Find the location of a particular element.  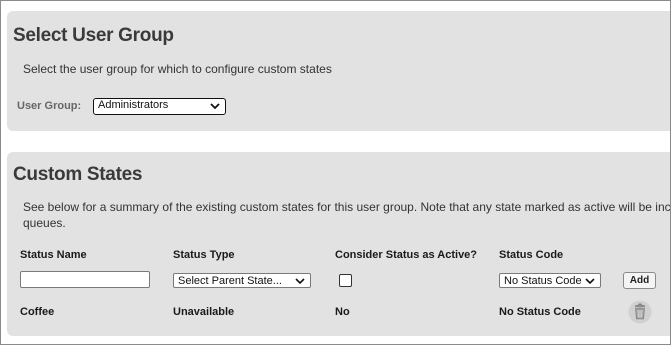

row-status-code: No Status Code is located at coordinates (540, 312).